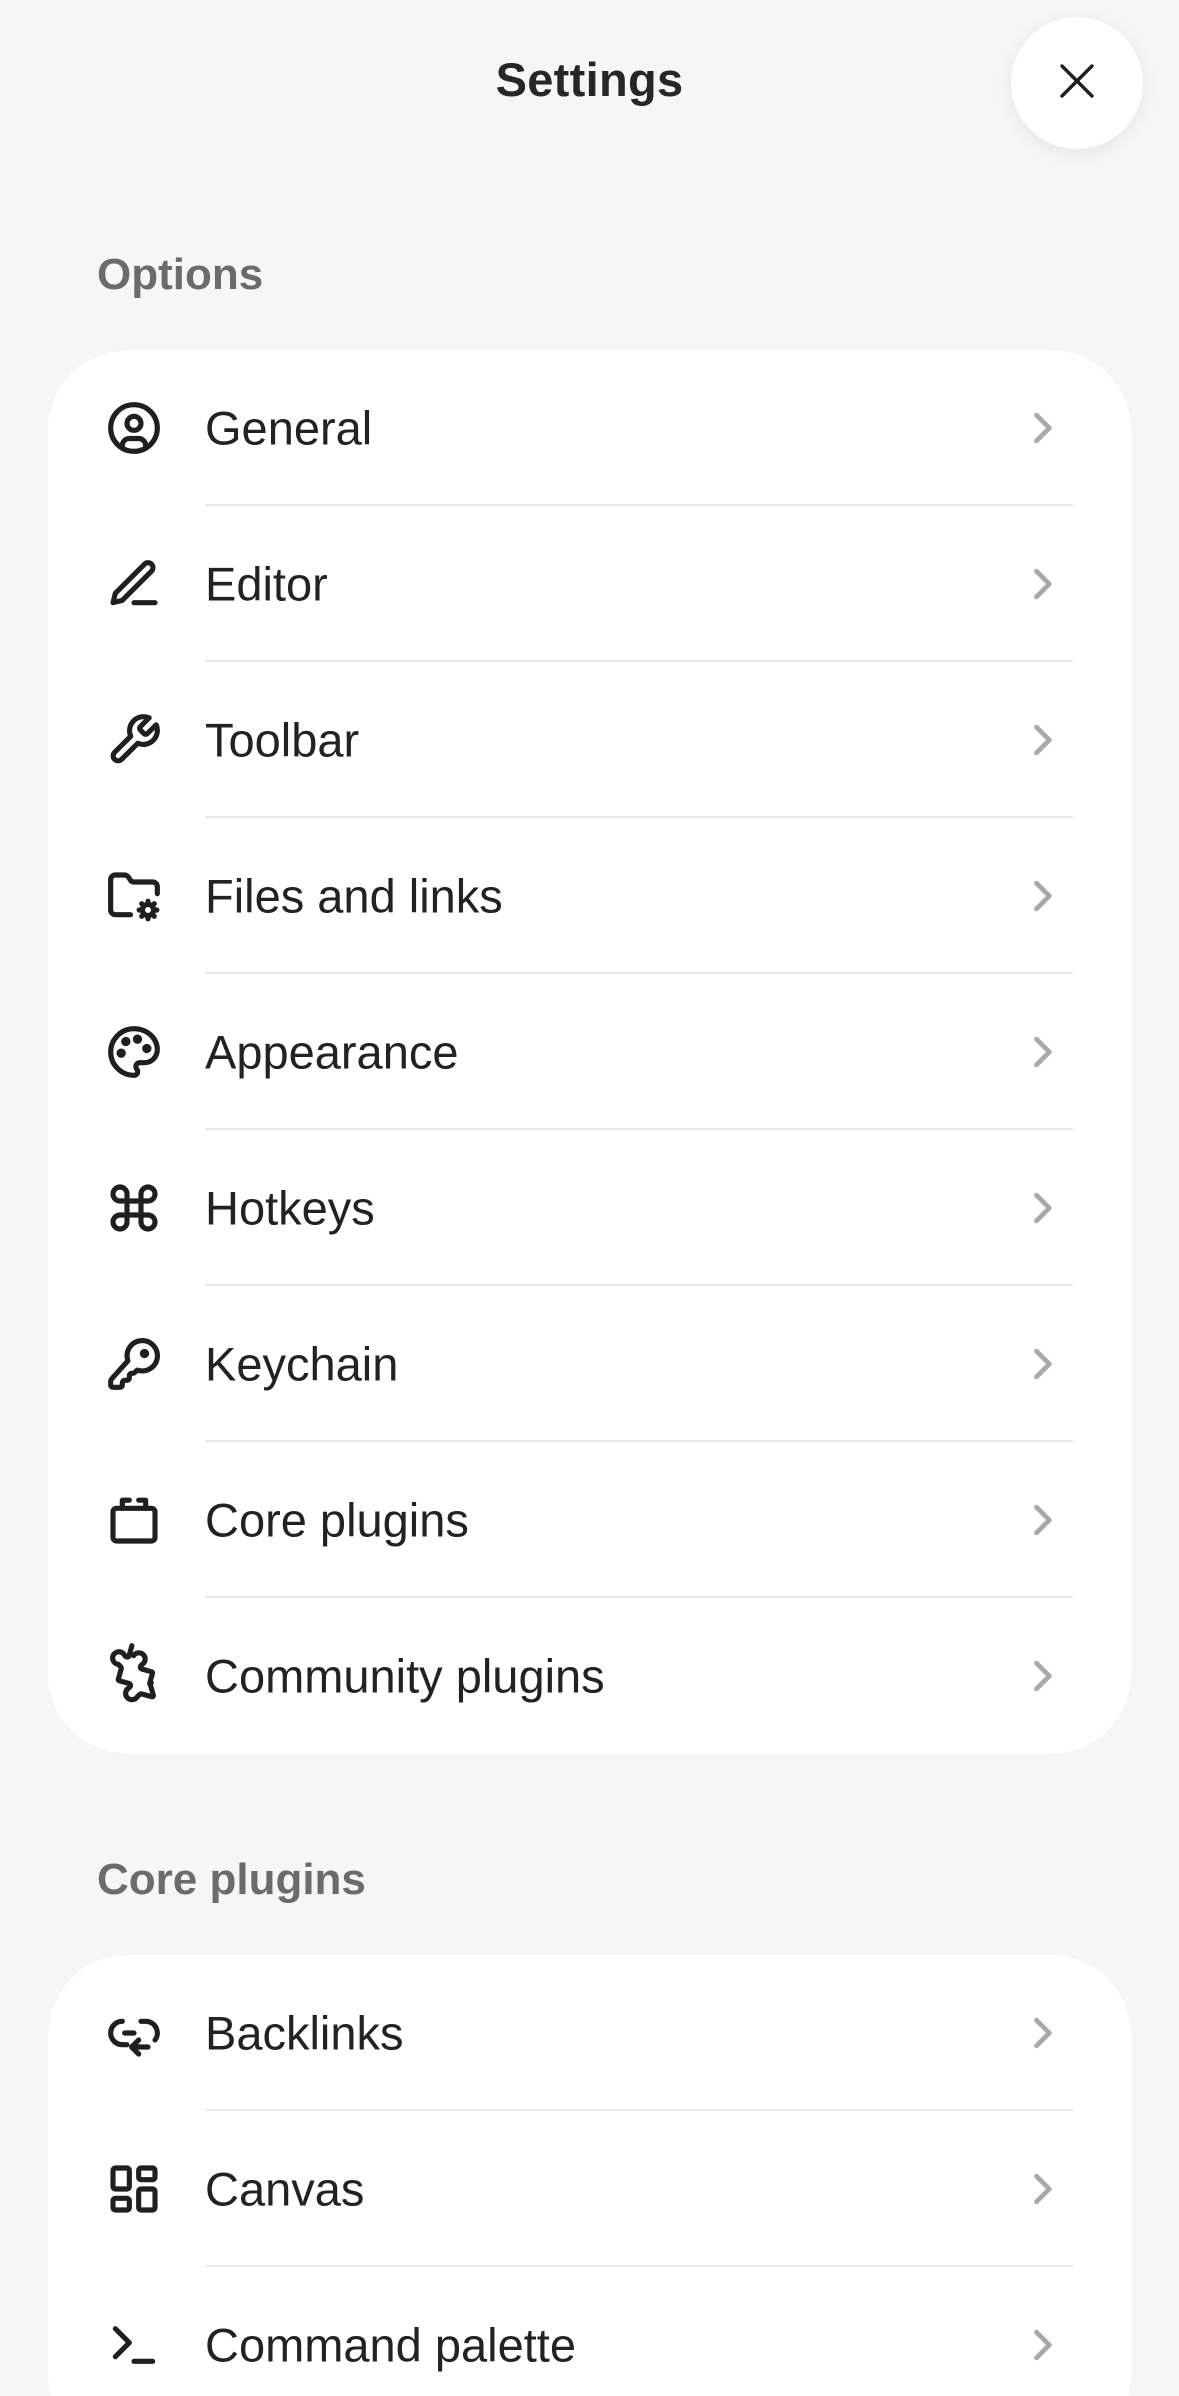  Describe the element at coordinates (285, 2189) in the screenshot. I see `settings-item-label: Canvas` at that location.